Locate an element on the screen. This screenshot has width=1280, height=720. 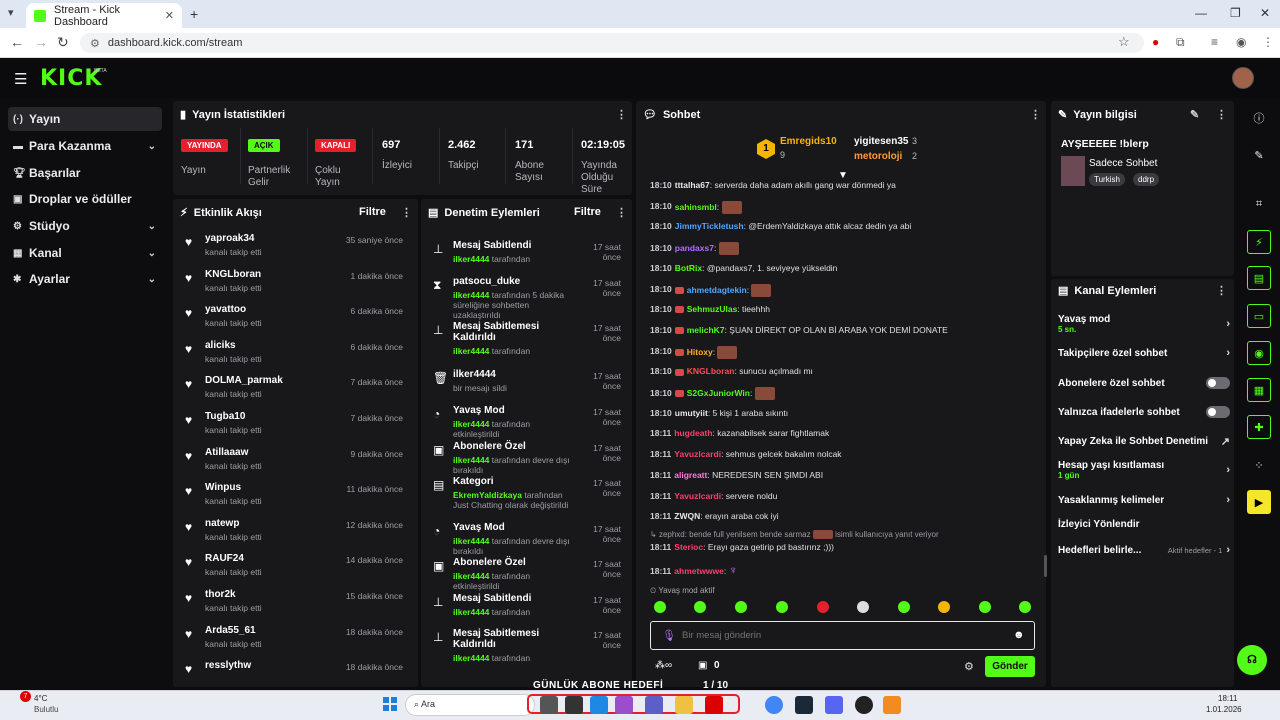
back-icon: ← is located at coordinates (17, 42).